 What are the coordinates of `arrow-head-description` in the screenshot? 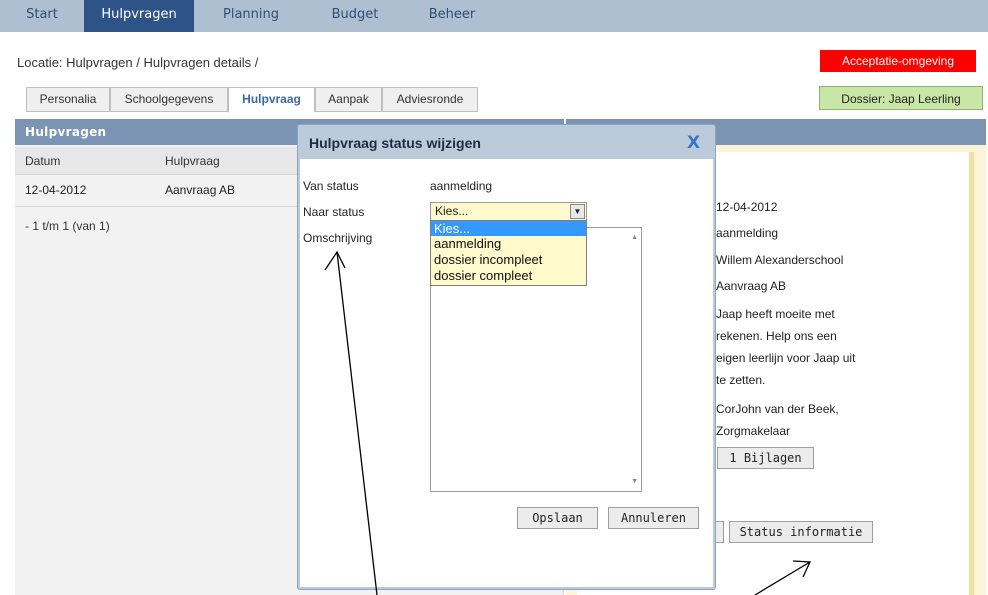 It's located at (335, 260).